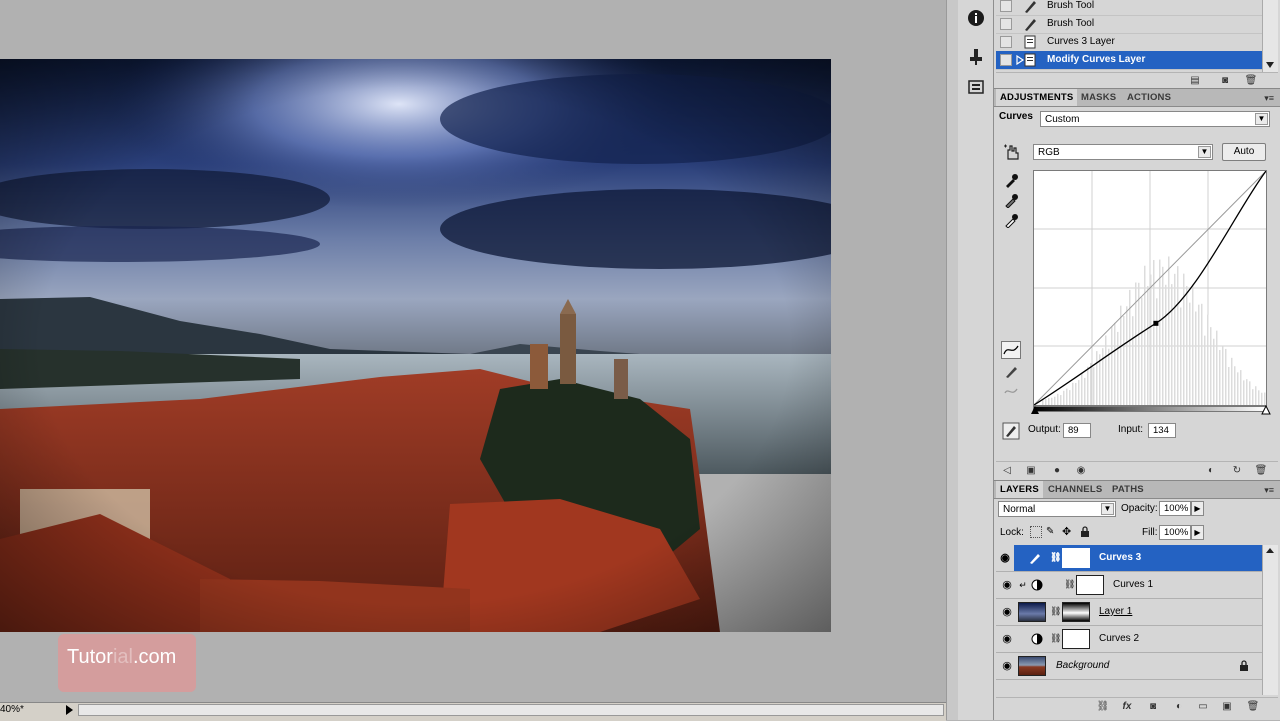 The width and height of the screenshot is (1280, 721). Describe the element at coordinates (1120, 557) in the screenshot. I see `layer-name: Curves 3` at that location.